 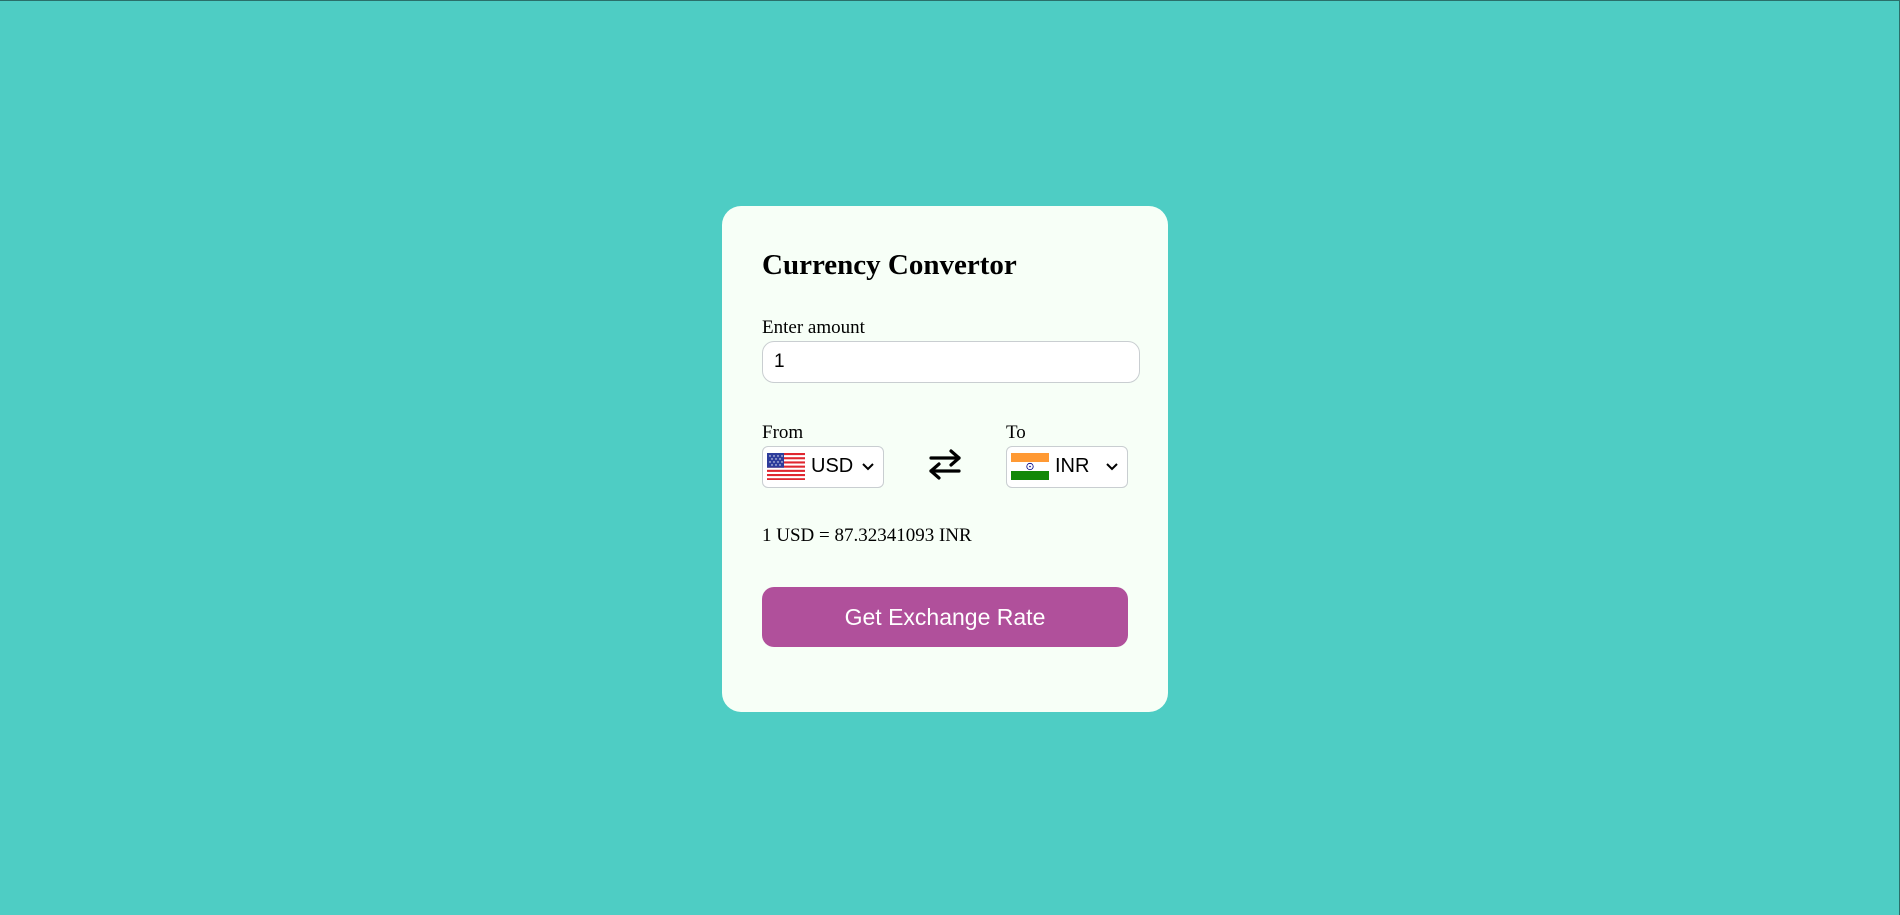 I want to click on to-currency-select: INR, so click(x=1067, y=466).